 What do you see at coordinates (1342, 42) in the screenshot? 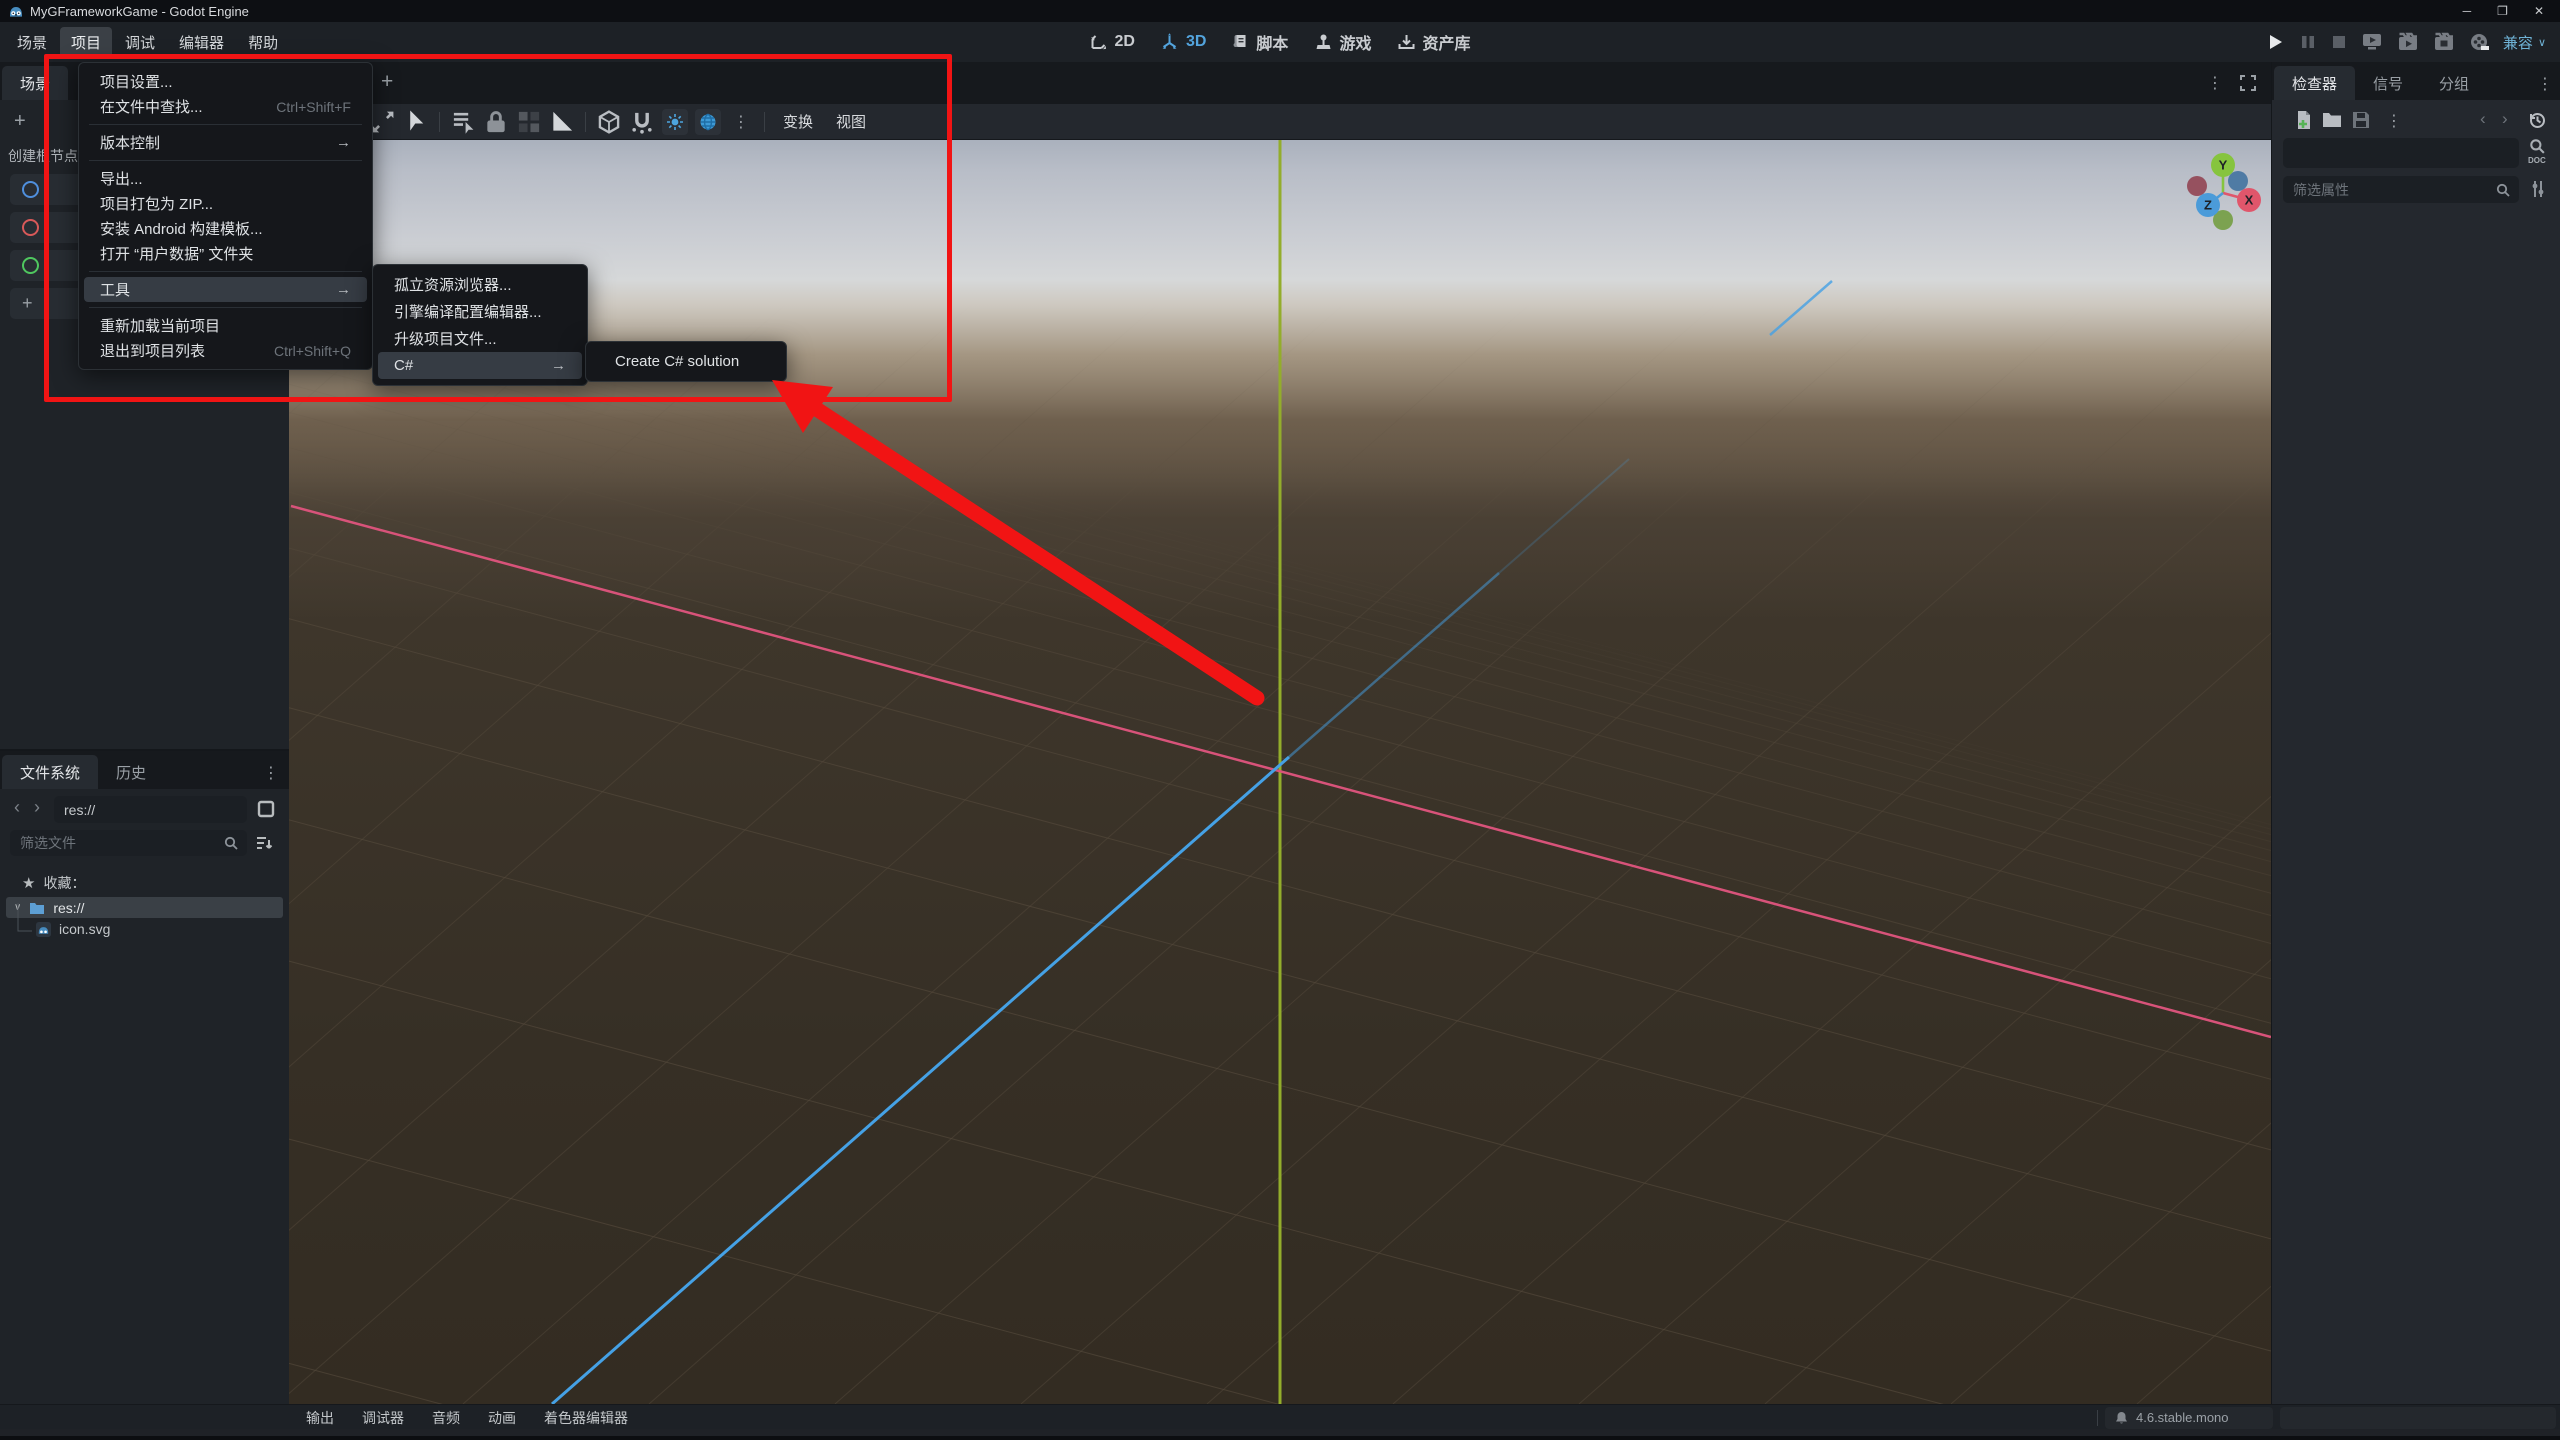
I see `switch-game: 游戏` at bounding box center [1342, 42].